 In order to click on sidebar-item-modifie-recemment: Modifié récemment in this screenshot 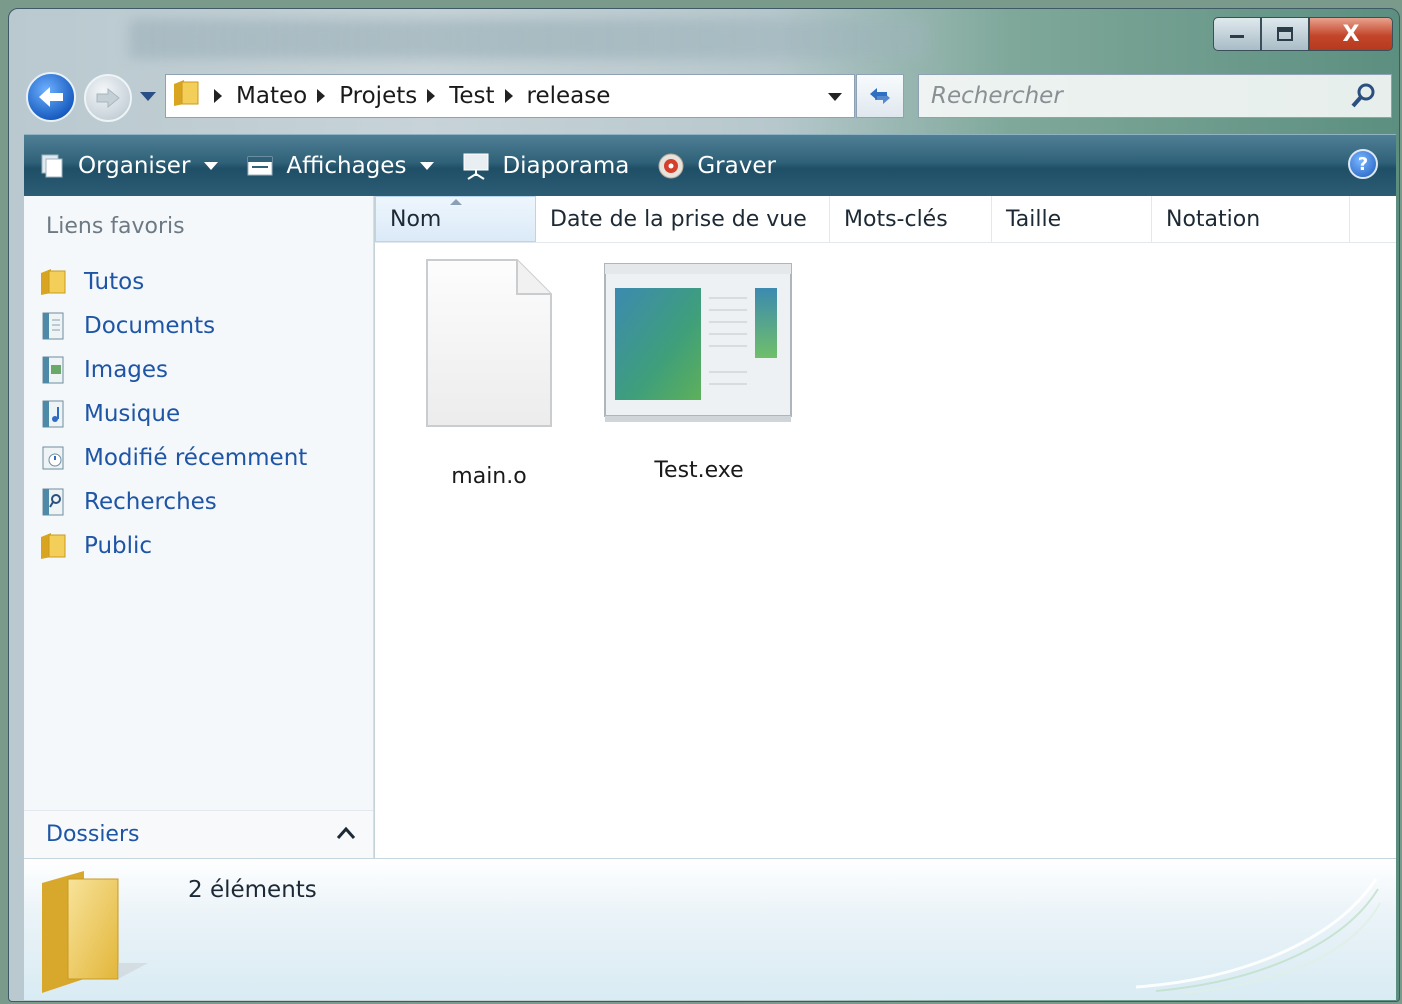, I will do `click(172, 458)`.